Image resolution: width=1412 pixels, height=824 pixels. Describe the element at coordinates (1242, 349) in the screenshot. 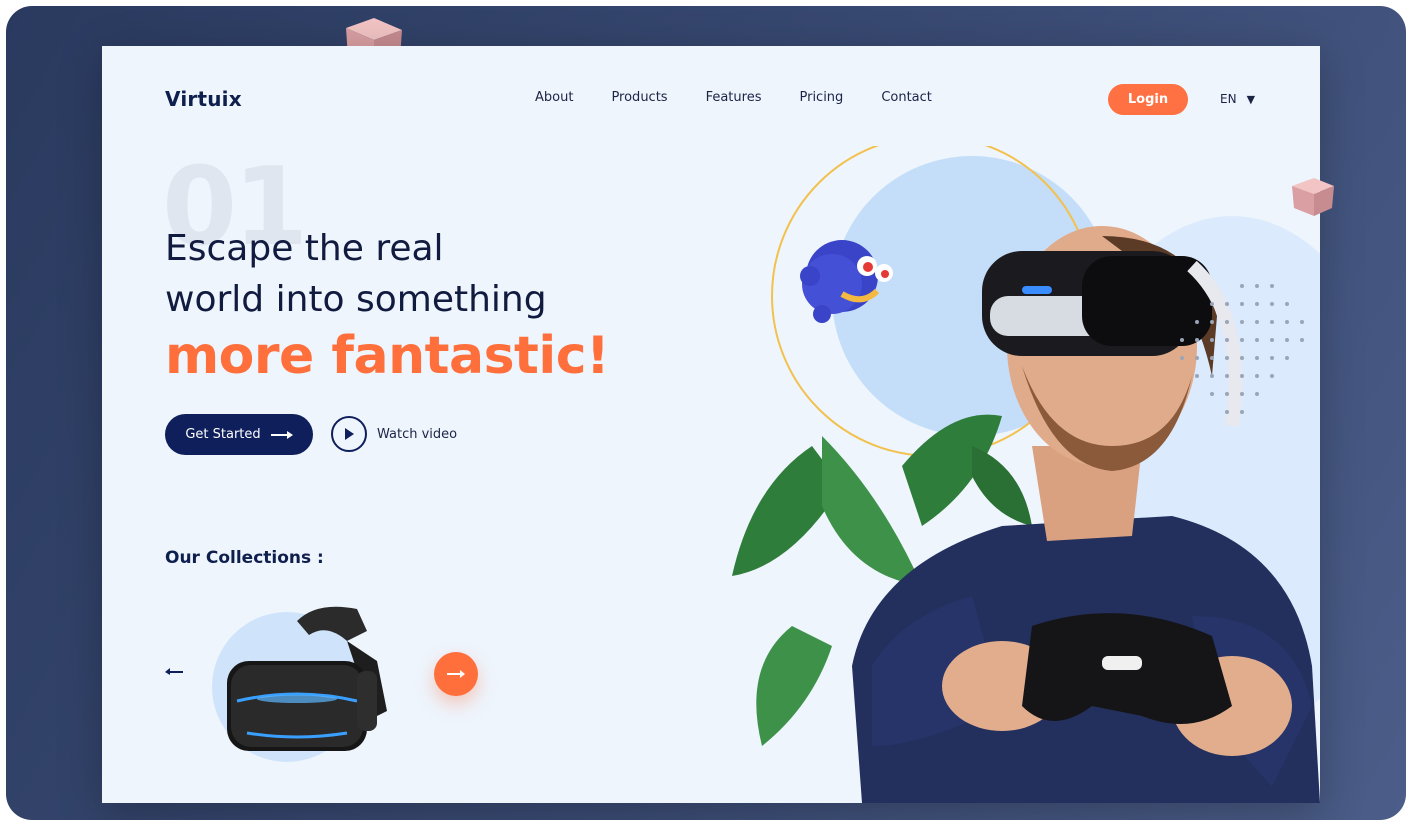

I see `dot-pattern` at that location.